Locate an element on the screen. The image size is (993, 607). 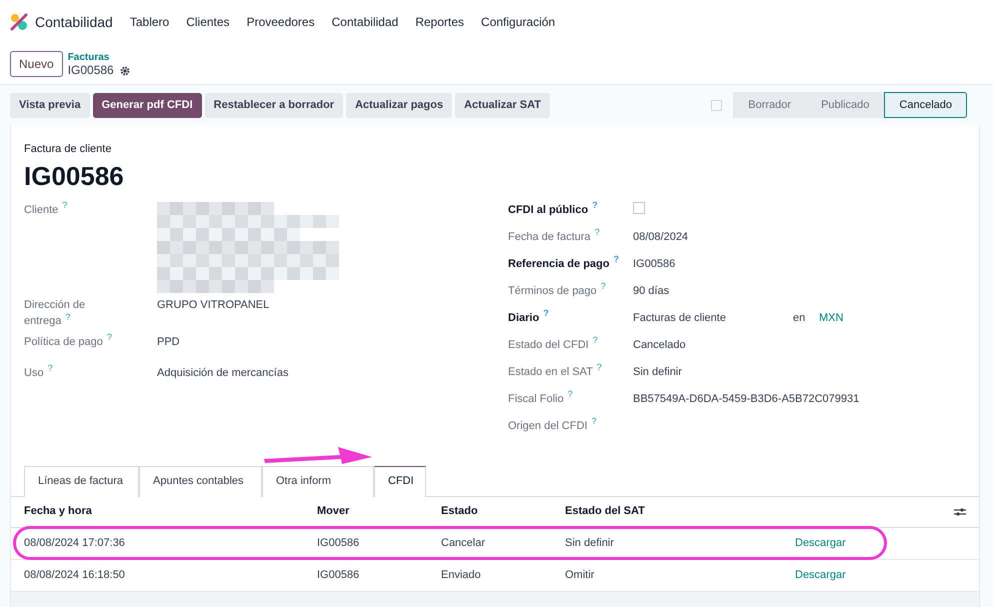
form-type: Factura de cliente is located at coordinates (68, 149).